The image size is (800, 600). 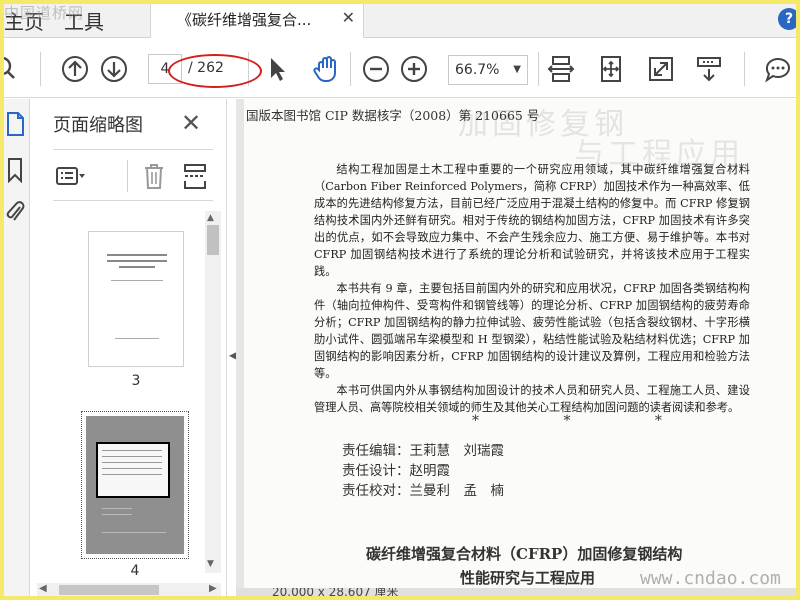 I want to click on thumbnail-page-selected, so click(x=135, y=485).